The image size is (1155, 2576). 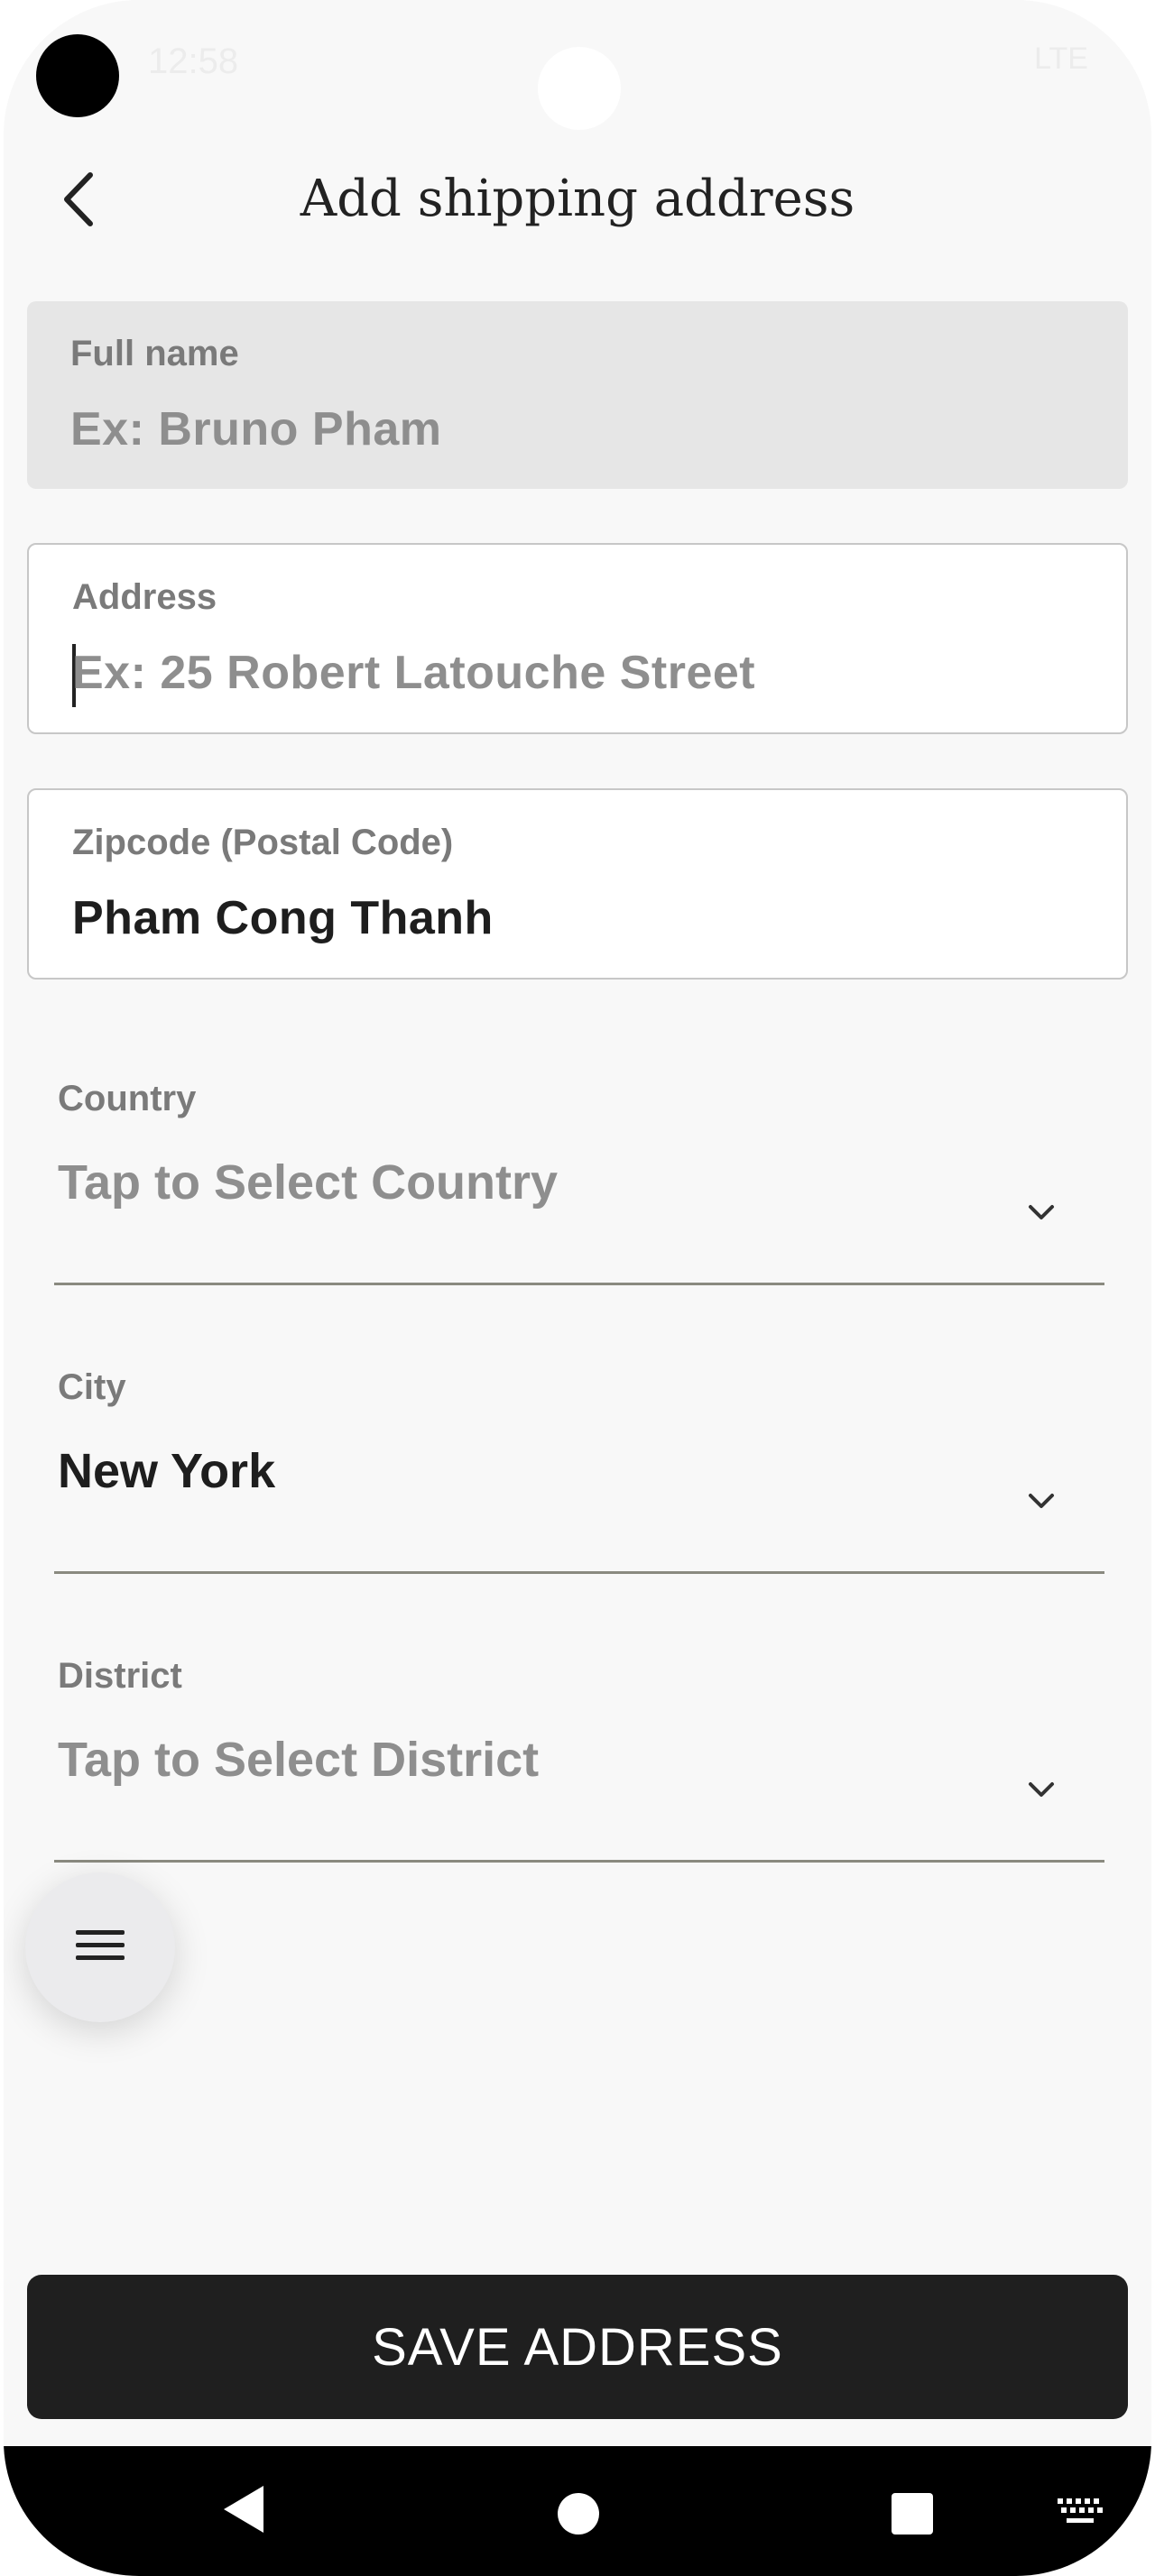 I want to click on menu-fab-button, so click(x=100, y=1947).